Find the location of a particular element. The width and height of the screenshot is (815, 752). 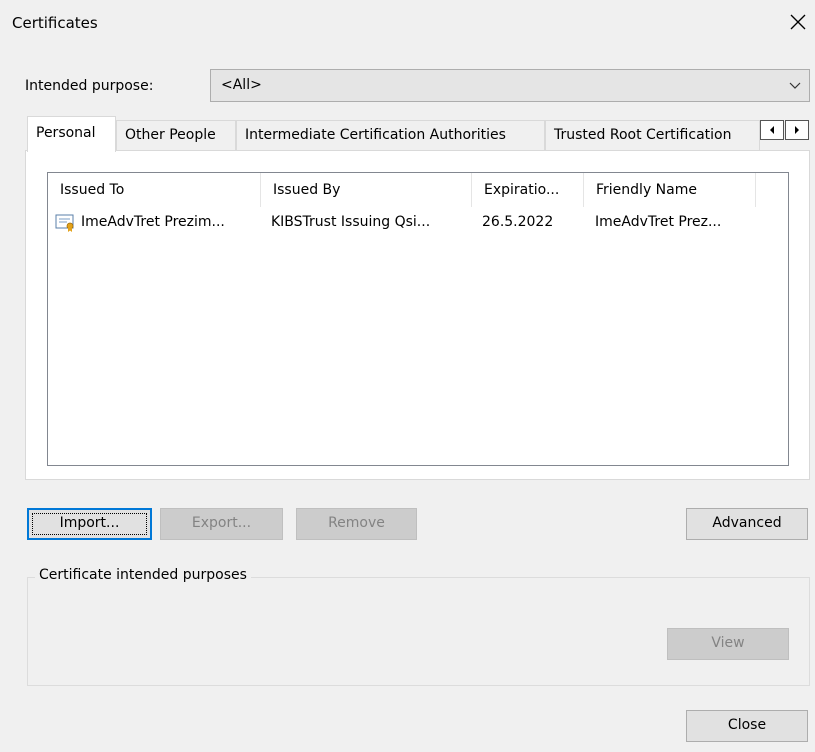

cell-expiration: 26.5.2022 is located at coordinates (518, 222).